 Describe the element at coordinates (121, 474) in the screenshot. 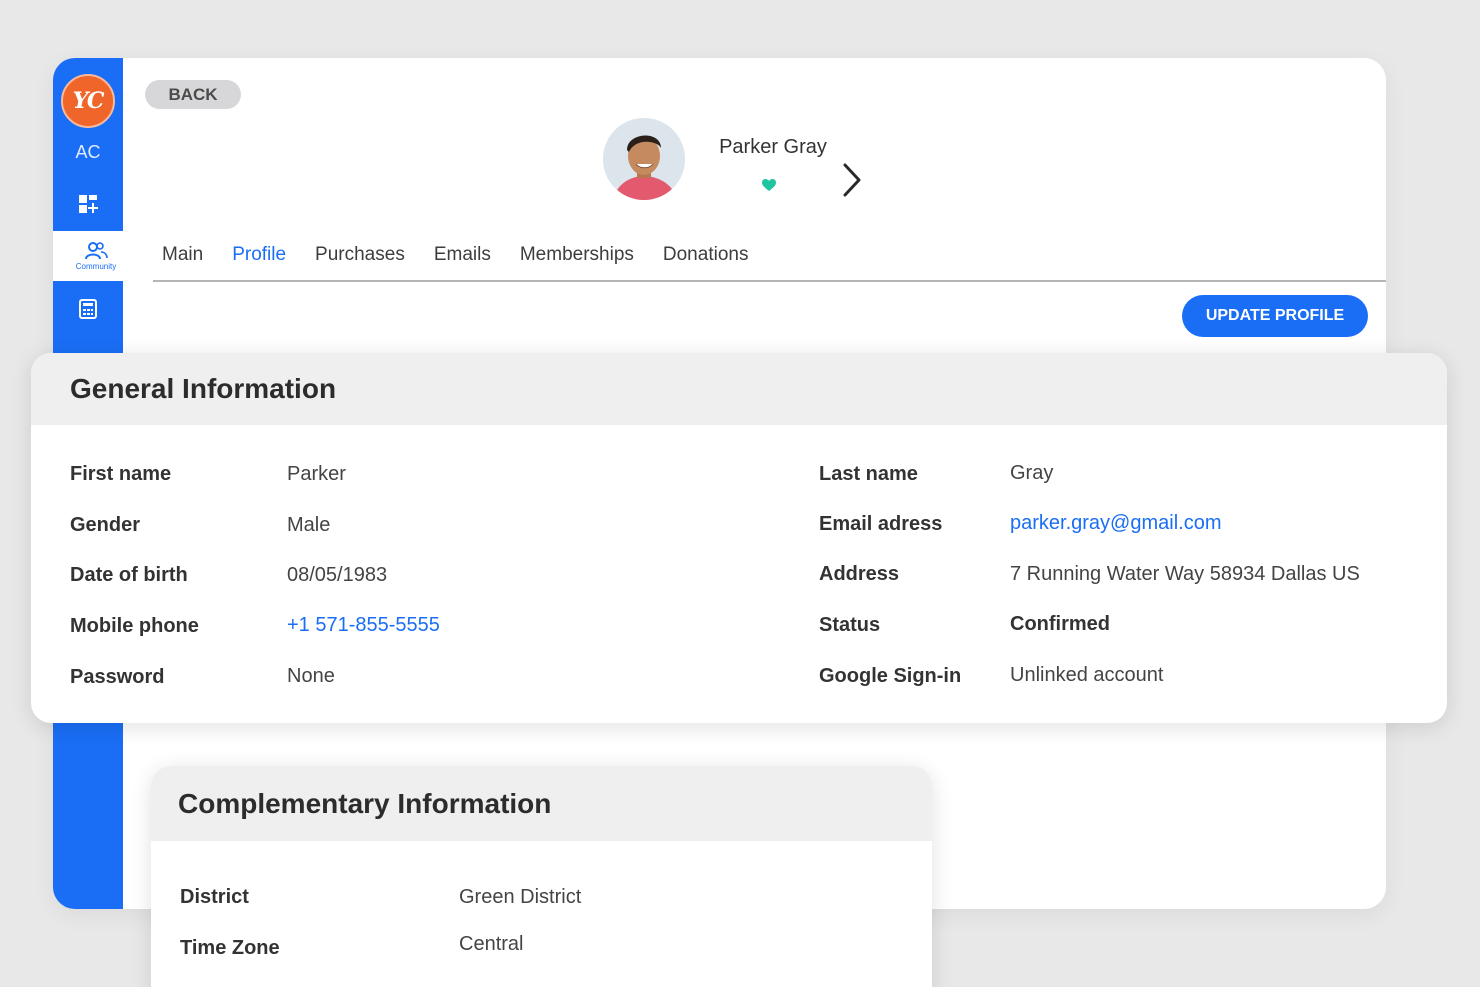

I see `first-name-label: First name` at that location.